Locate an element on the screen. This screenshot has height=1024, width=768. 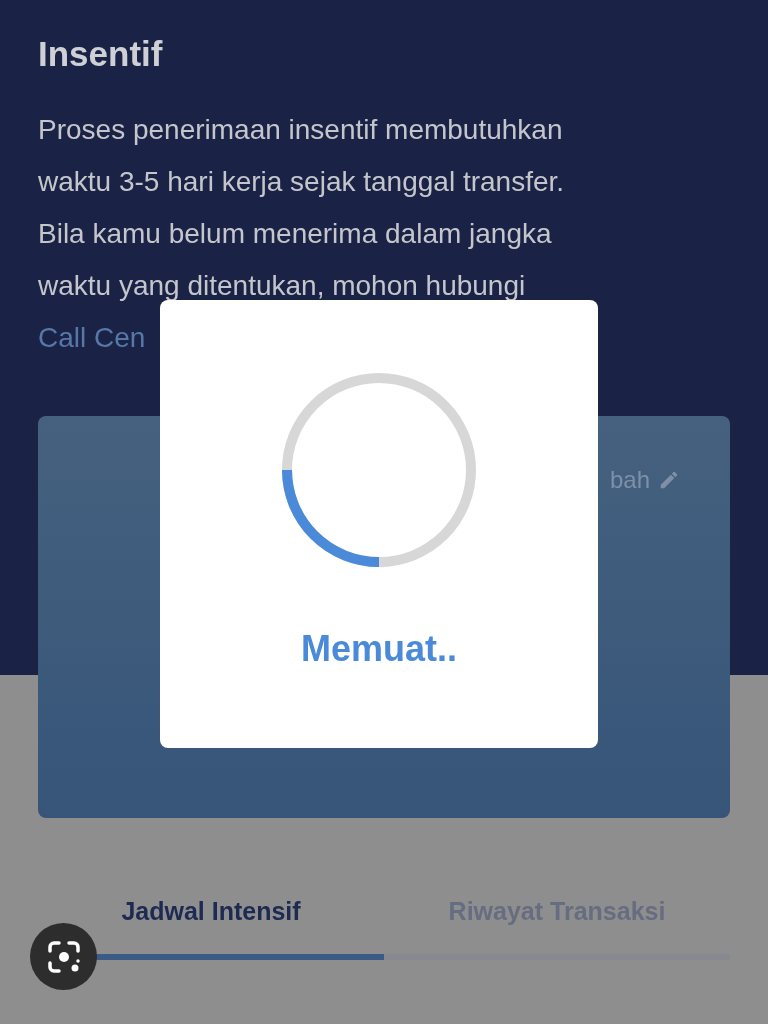
loading-spinner-icon is located at coordinates (379, 470).